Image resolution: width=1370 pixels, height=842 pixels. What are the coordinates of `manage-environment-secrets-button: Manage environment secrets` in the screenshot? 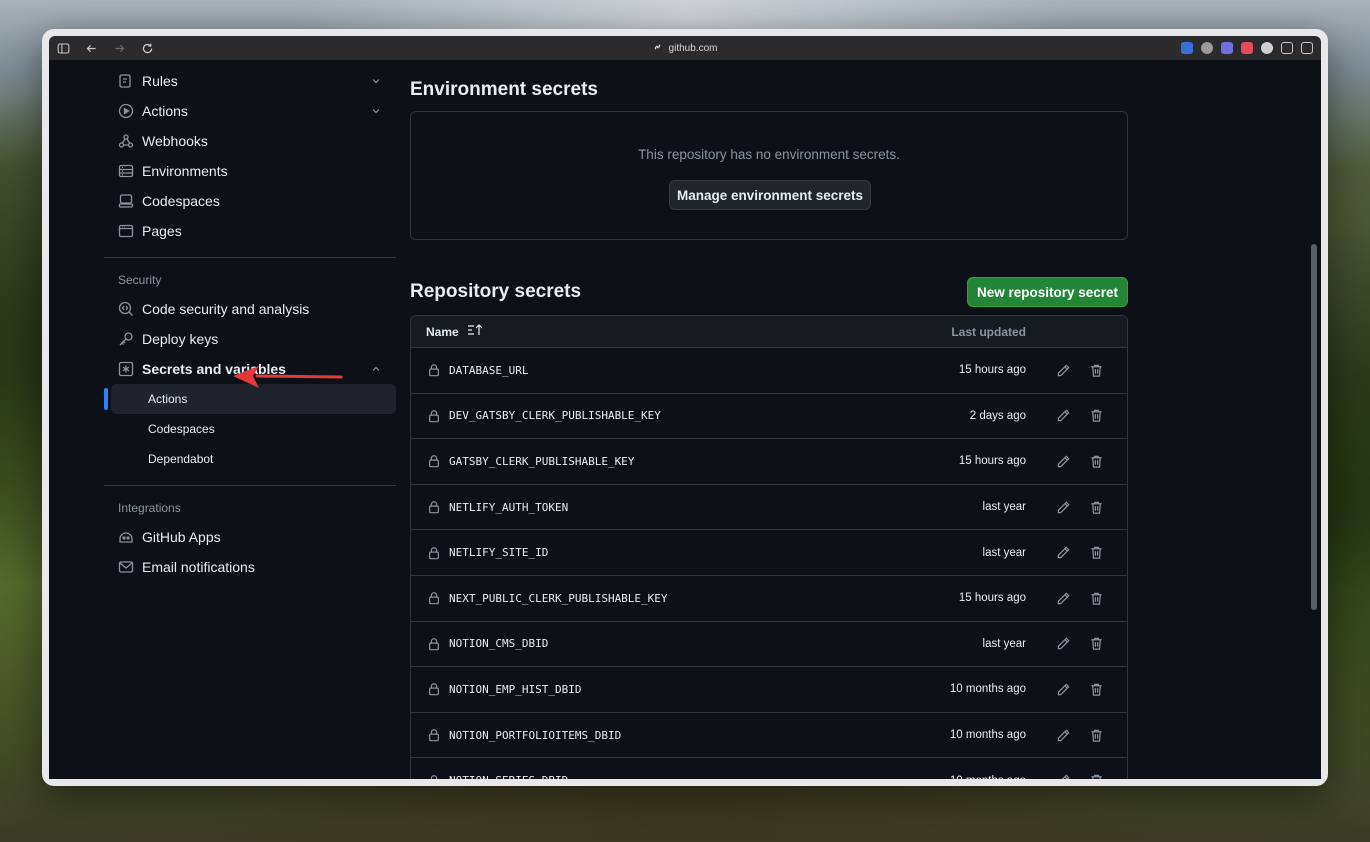 It's located at (770, 195).